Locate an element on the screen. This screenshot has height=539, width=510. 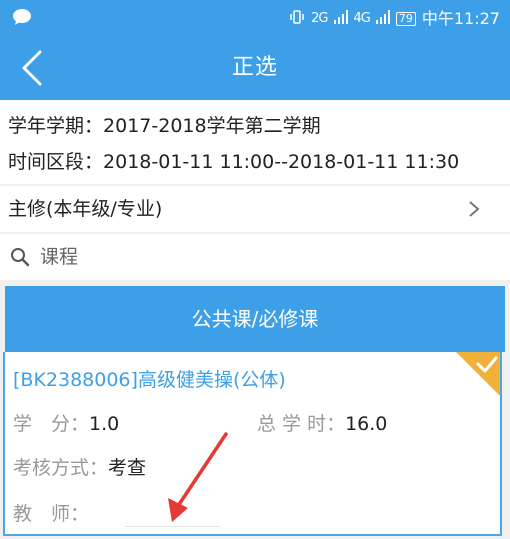
term-line: 学年学期：2017-2018学年第二学期 is located at coordinates (164, 126).